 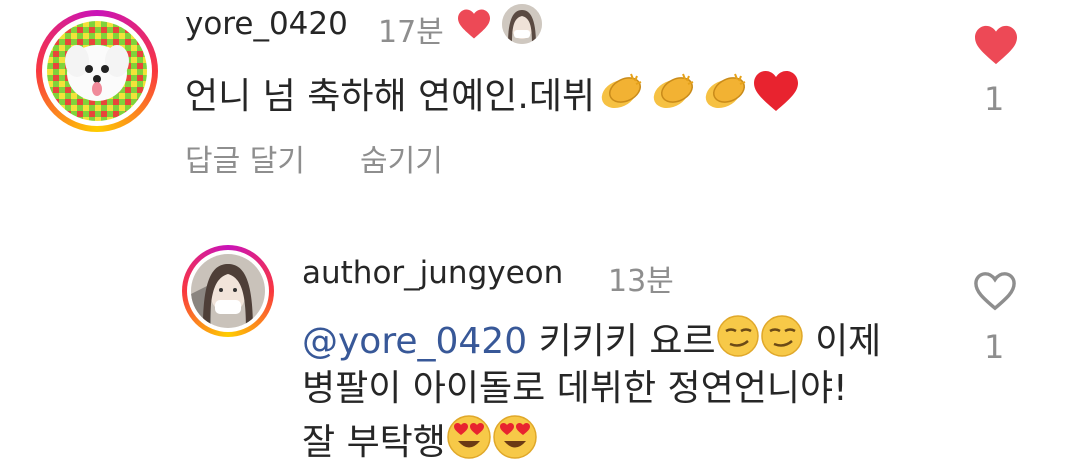 I want to click on reply-button: 답글 달기, so click(x=245, y=158).